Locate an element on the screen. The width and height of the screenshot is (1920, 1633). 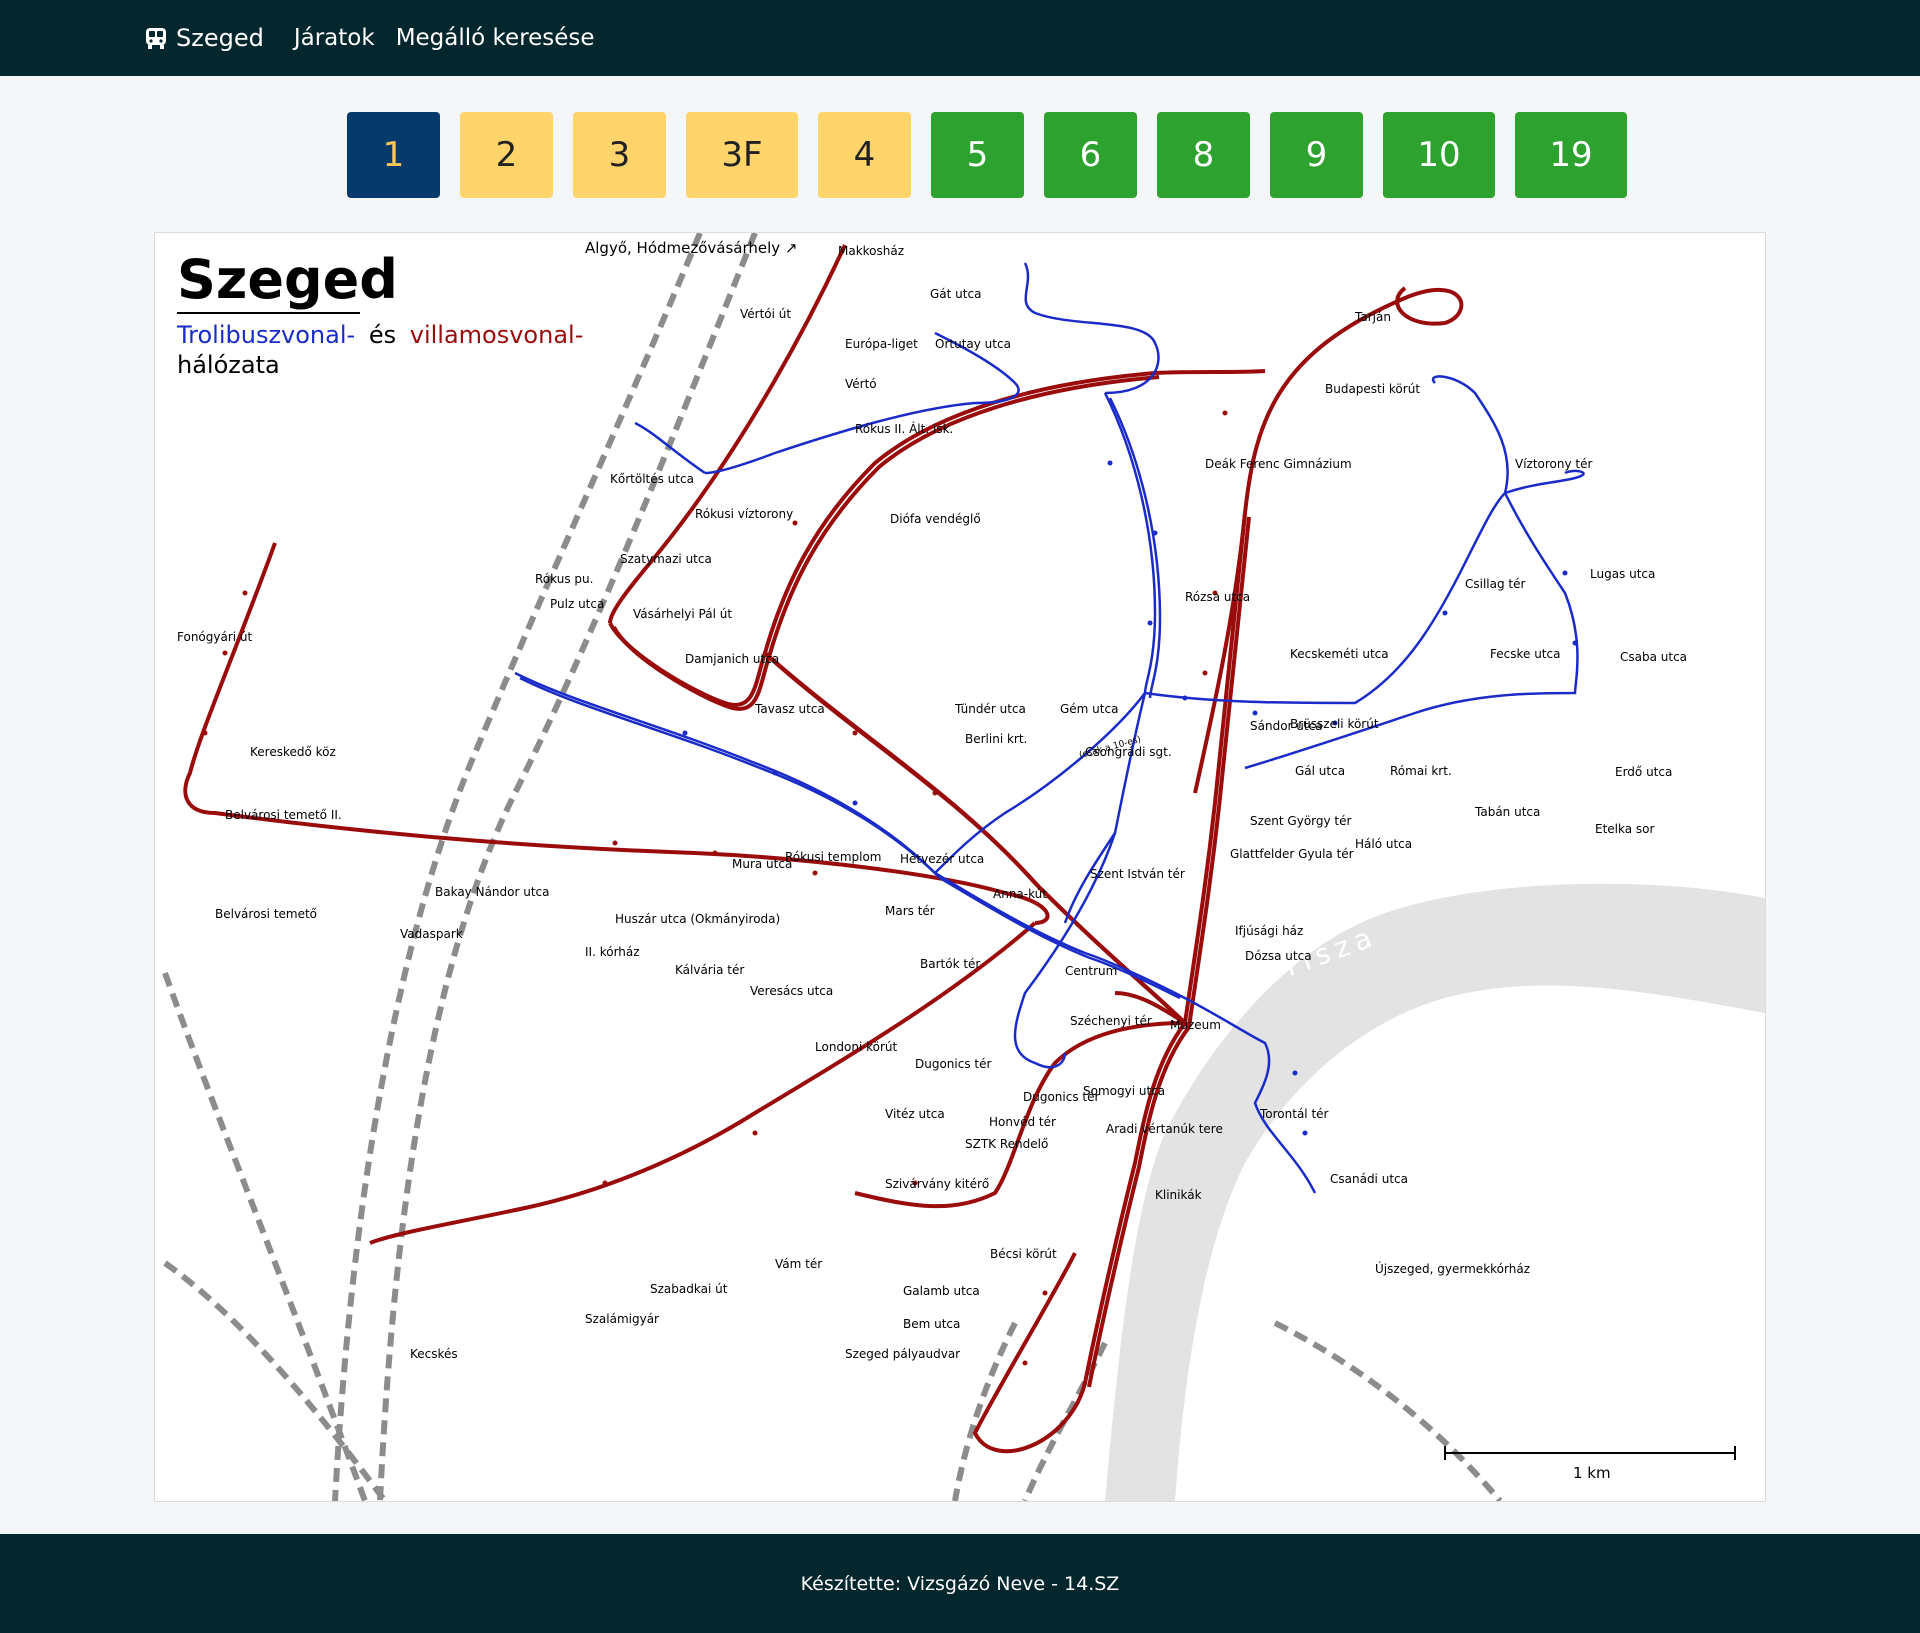
stop-label: Fecske utca is located at coordinates (1525, 654).